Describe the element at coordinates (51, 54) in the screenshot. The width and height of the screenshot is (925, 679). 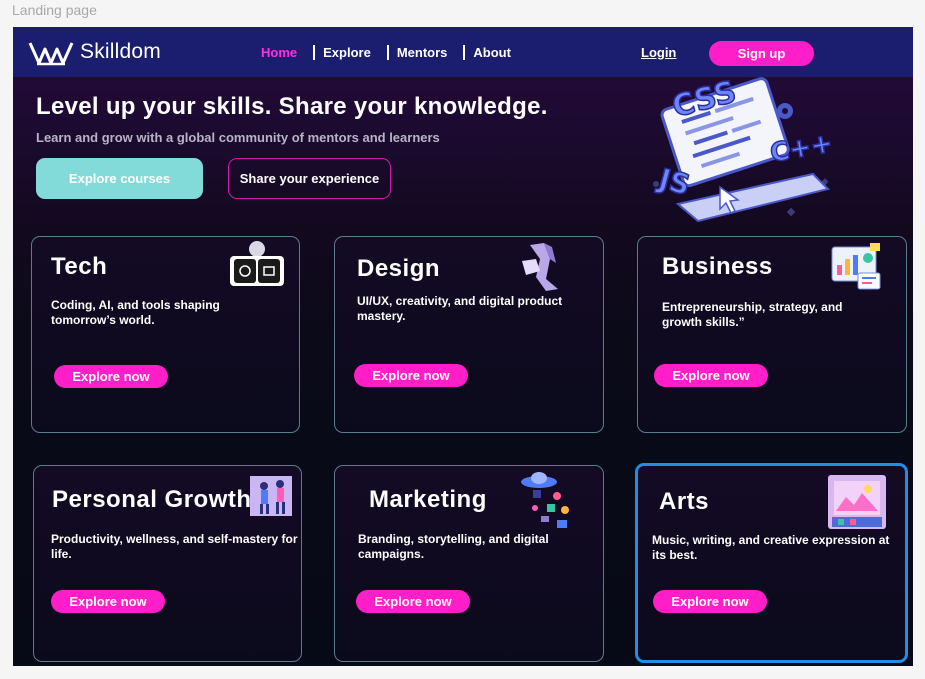
I see `crown-logo-icon` at that location.